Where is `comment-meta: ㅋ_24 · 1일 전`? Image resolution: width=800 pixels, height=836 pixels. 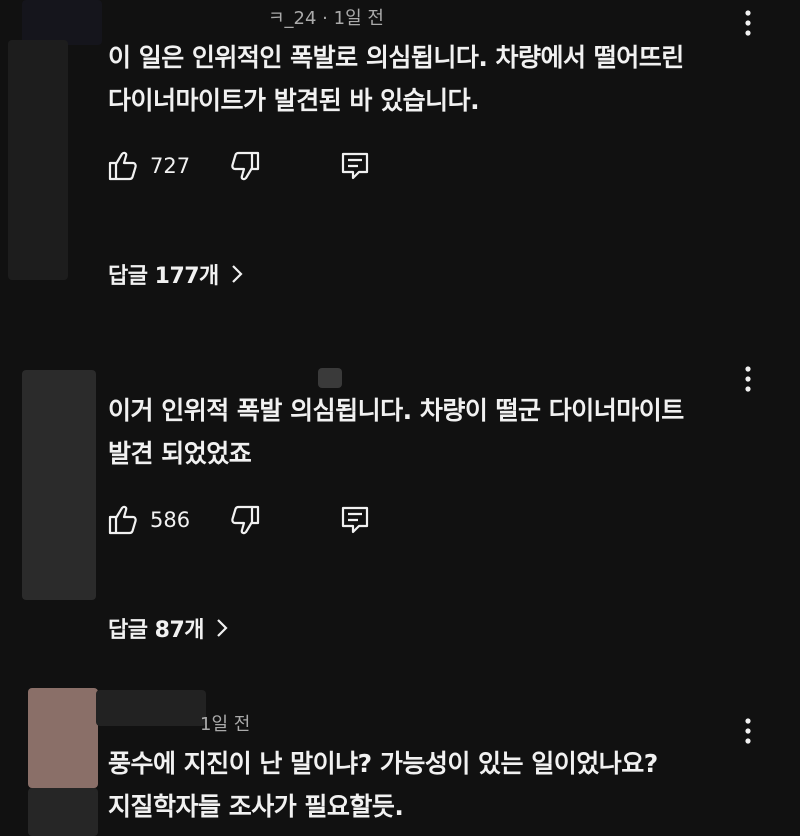 comment-meta: ㅋ_24 · 1일 전 is located at coordinates (326, 18).